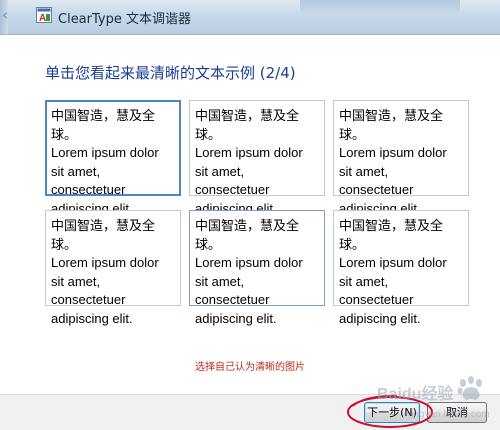  Describe the element at coordinates (42, 18) in the screenshot. I see `svg-text: A` at that location.